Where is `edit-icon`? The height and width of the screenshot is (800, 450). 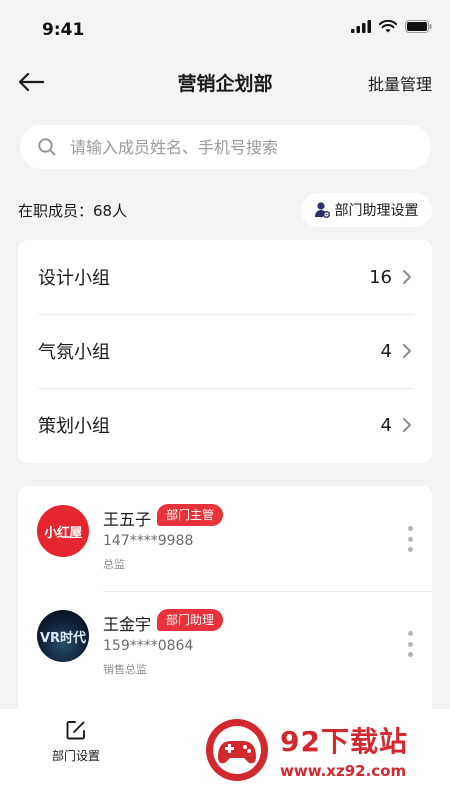
edit-icon is located at coordinates (75, 730).